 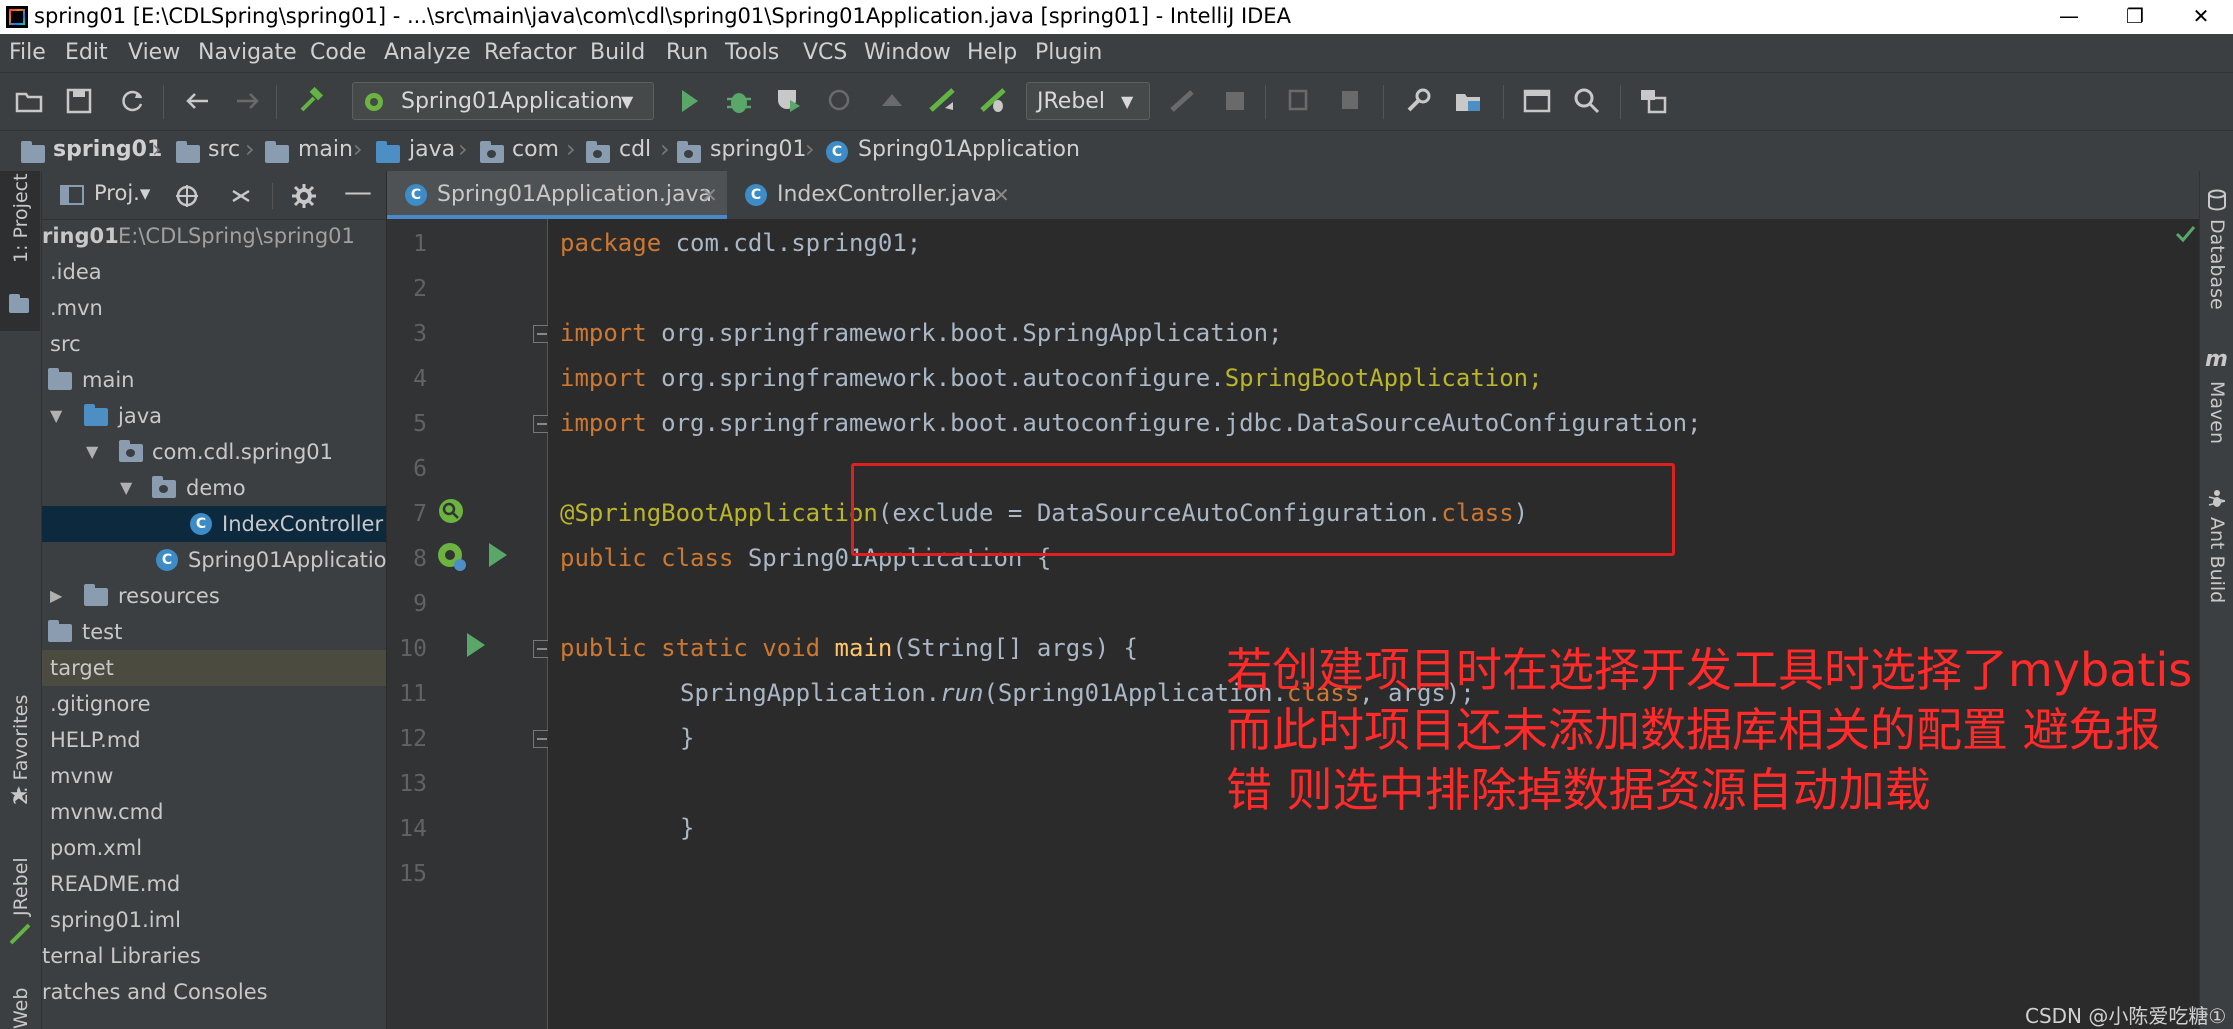 What do you see at coordinates (2217, 560) in the screenshot?
I see `tool-window-ant-build: Ant Build` at bounding box center [2217, 560].